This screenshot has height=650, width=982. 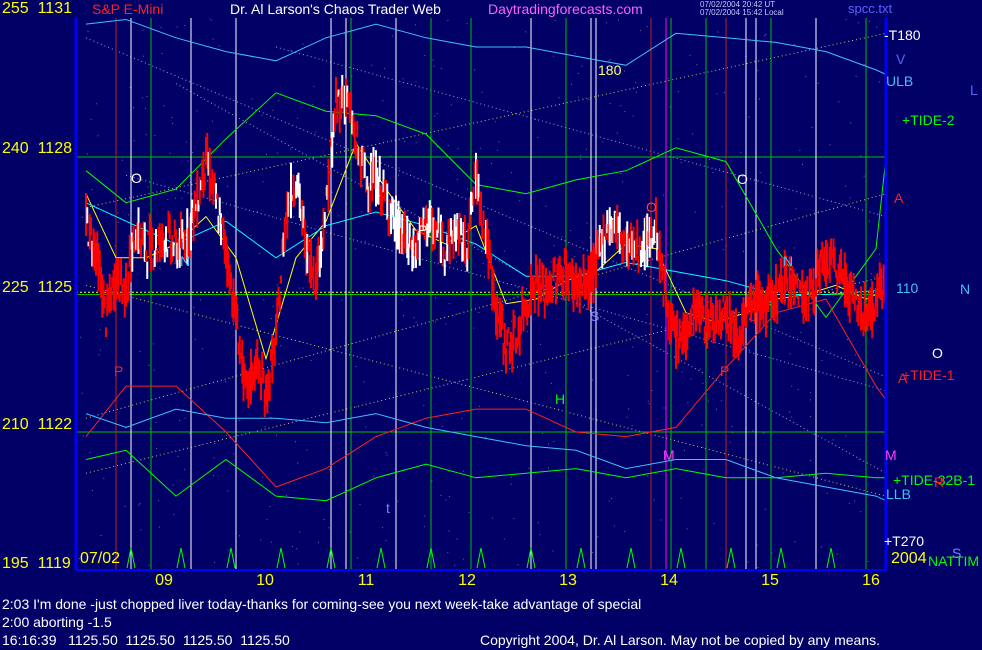 What do you see at coordinates (136, 178) in the screenshot?
I see `marker-o-1: O` at bounding box center [136, 178].